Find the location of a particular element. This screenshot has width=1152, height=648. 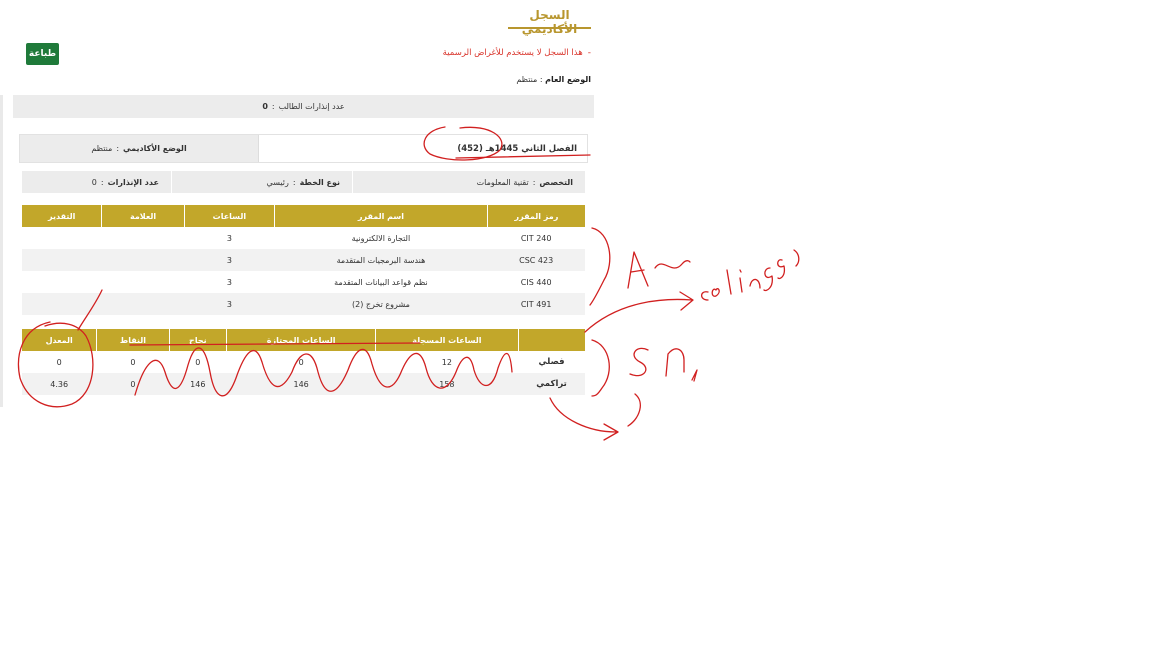

col-success: نجاح is located at coordinates (197, 340).